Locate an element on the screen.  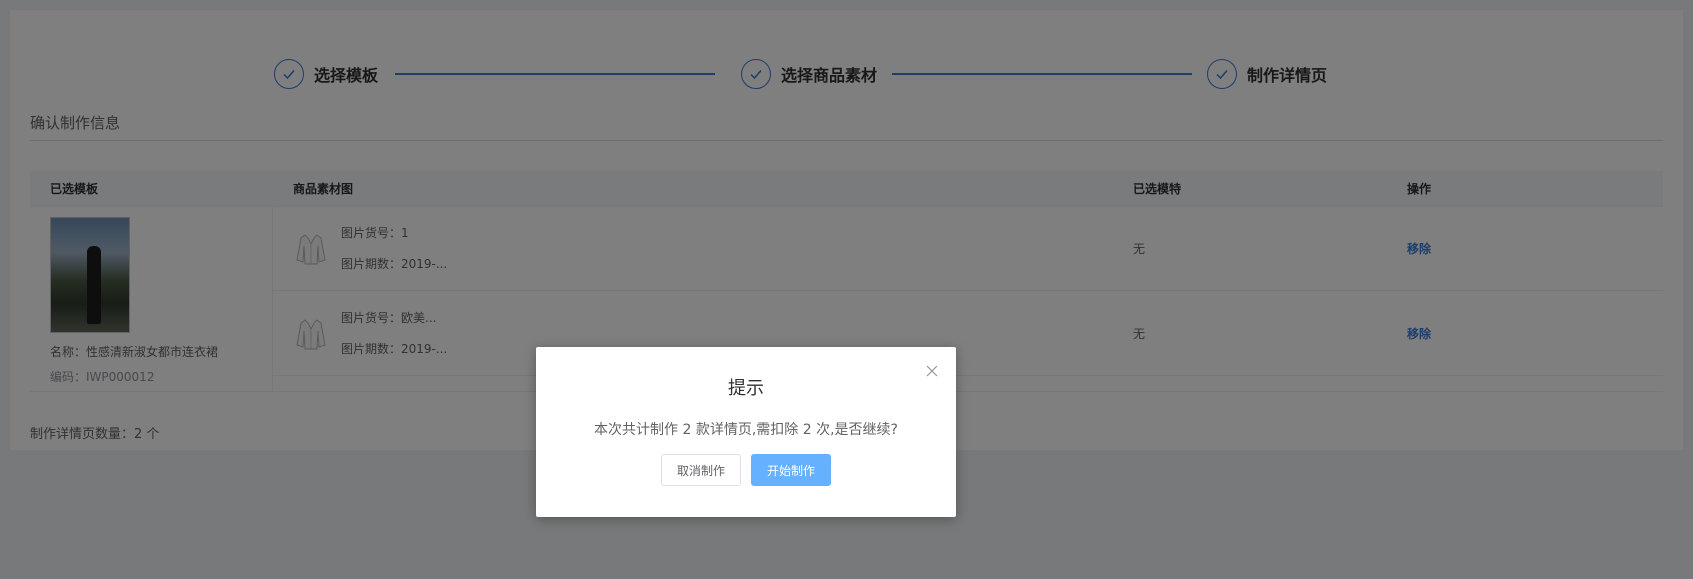
dialog-title: 提示 is located at coordinates (746, 388).